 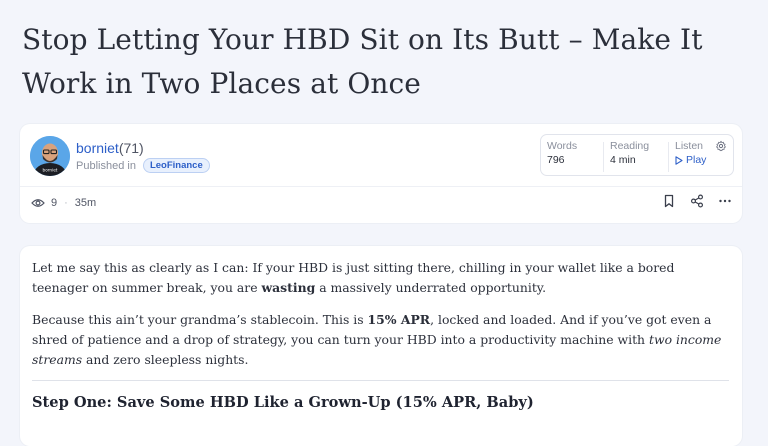 I want to click on p1-text-b: a massively underrated opportunity., so click(x=431, y=287).